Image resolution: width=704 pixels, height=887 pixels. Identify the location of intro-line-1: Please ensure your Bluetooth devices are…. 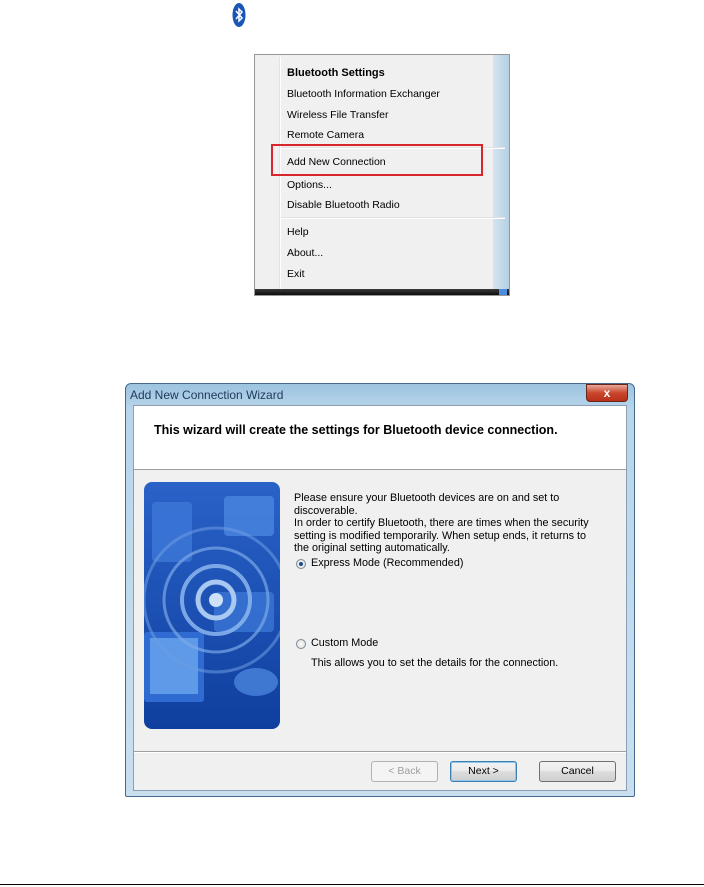
(427, 504).